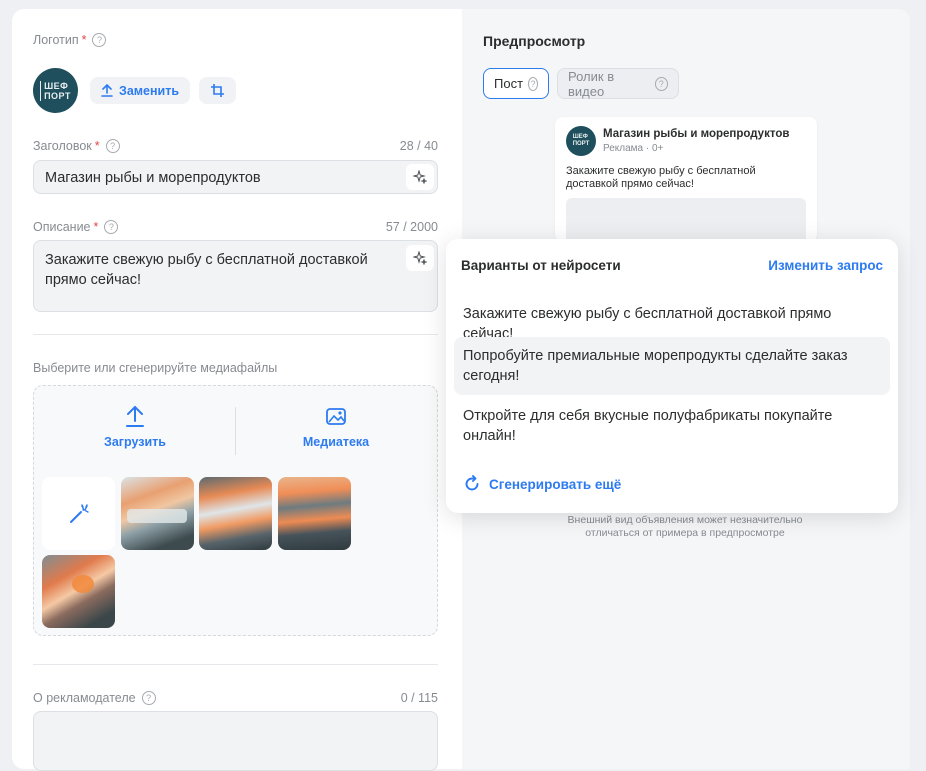 The image size is (926, 771). Describe the element at coordinates (336, 416) in the screenshot. I see `gallery-icon` at that location.